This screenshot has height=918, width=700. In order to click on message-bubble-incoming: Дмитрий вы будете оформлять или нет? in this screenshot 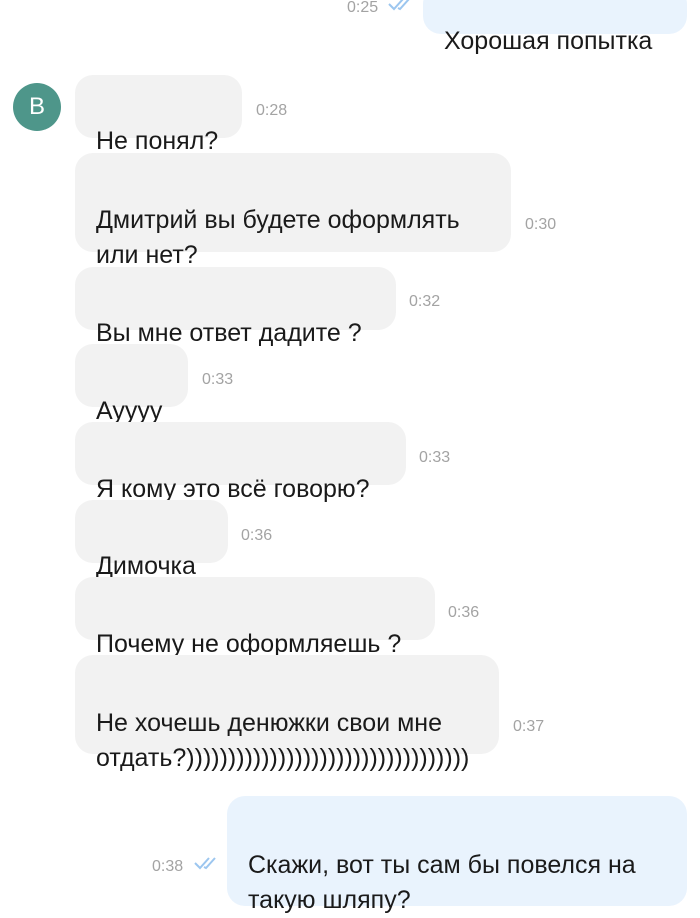, I will do `click(293, 211)`.